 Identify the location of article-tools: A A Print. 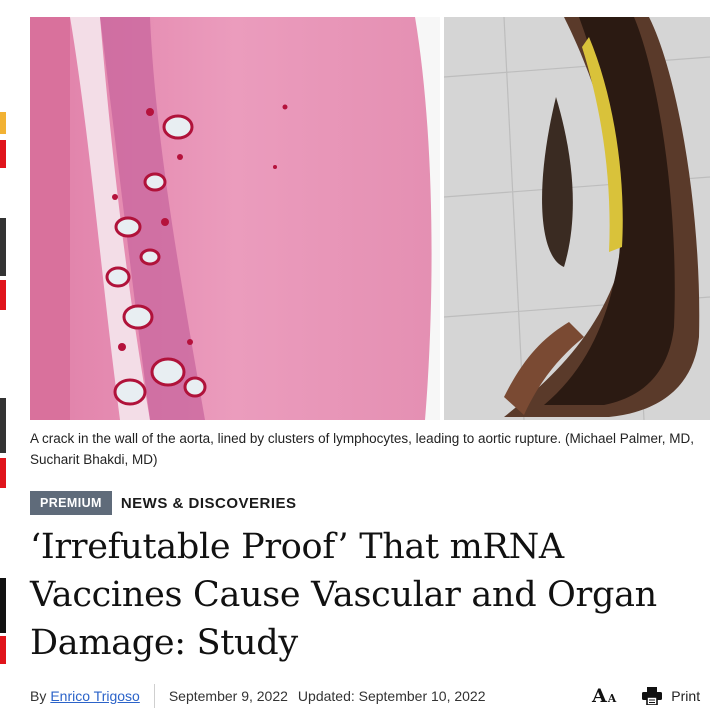
(646, 696).